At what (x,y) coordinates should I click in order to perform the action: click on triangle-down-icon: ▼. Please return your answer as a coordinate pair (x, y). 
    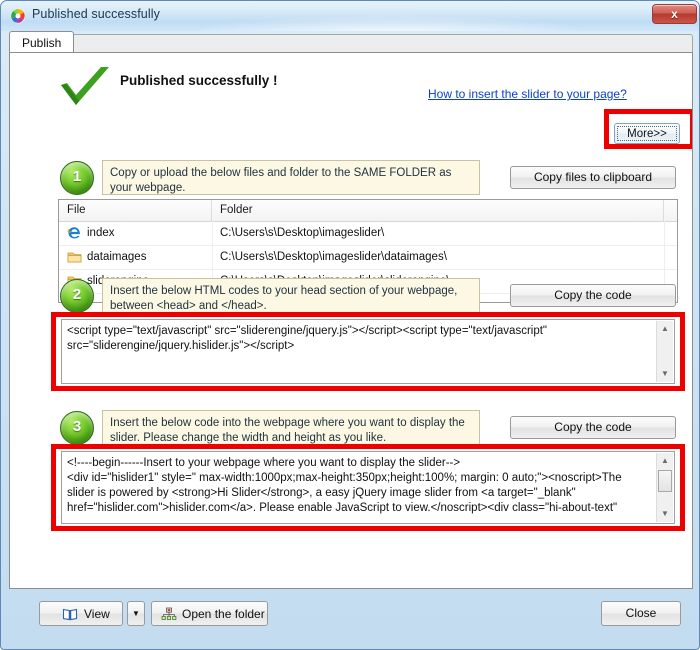
    Looking at the image, I should click on (136, 613).